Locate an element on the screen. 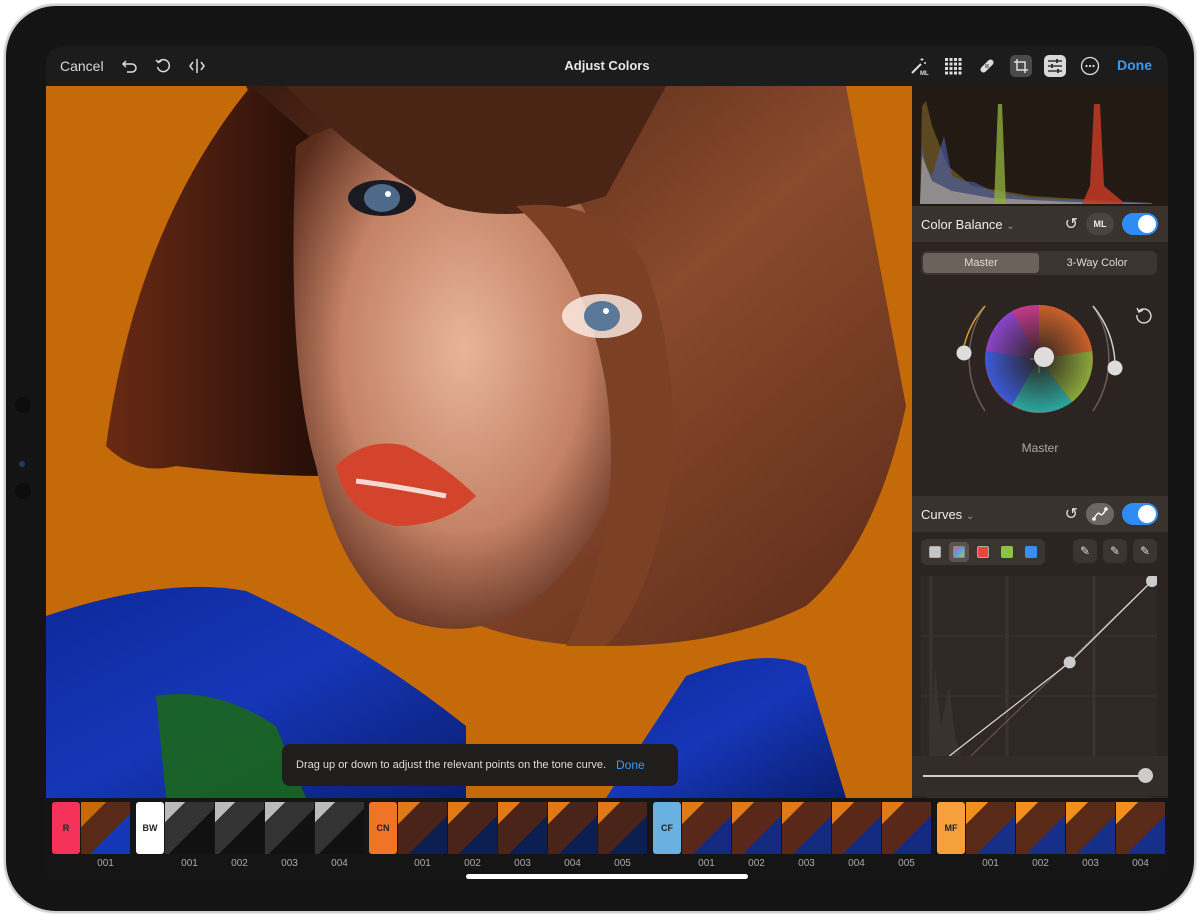 The image size is (1200, 917). wheel-handle is located at coordinates (1044, 357).